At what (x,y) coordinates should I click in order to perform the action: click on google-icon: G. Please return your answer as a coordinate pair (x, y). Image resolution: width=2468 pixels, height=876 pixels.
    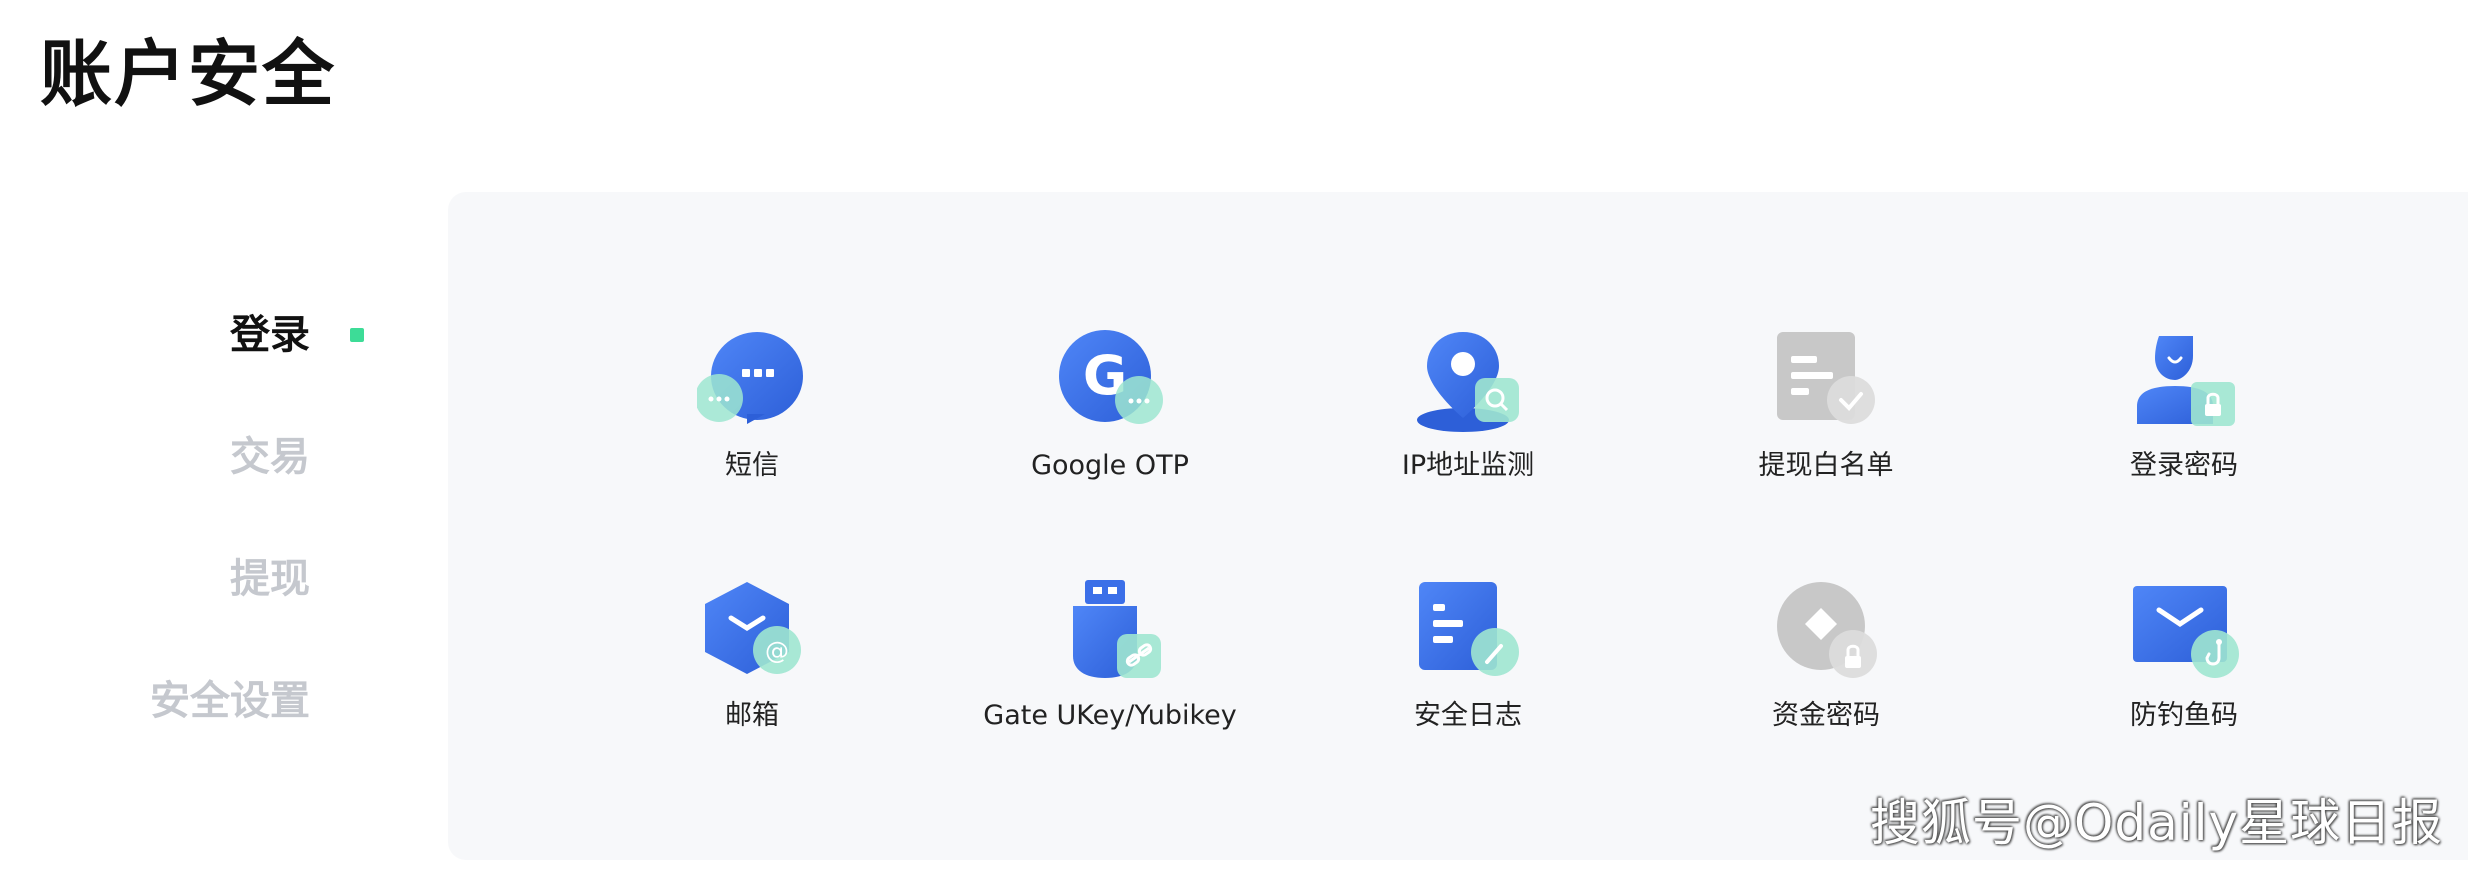
    Looking at the image, I should click on (1110, 383).